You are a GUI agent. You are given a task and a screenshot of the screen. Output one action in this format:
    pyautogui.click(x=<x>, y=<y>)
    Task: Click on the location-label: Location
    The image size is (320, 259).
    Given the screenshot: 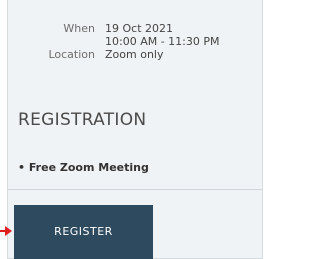 What is the action you would take?
    pyautogui.click(x=71, y=54)
    